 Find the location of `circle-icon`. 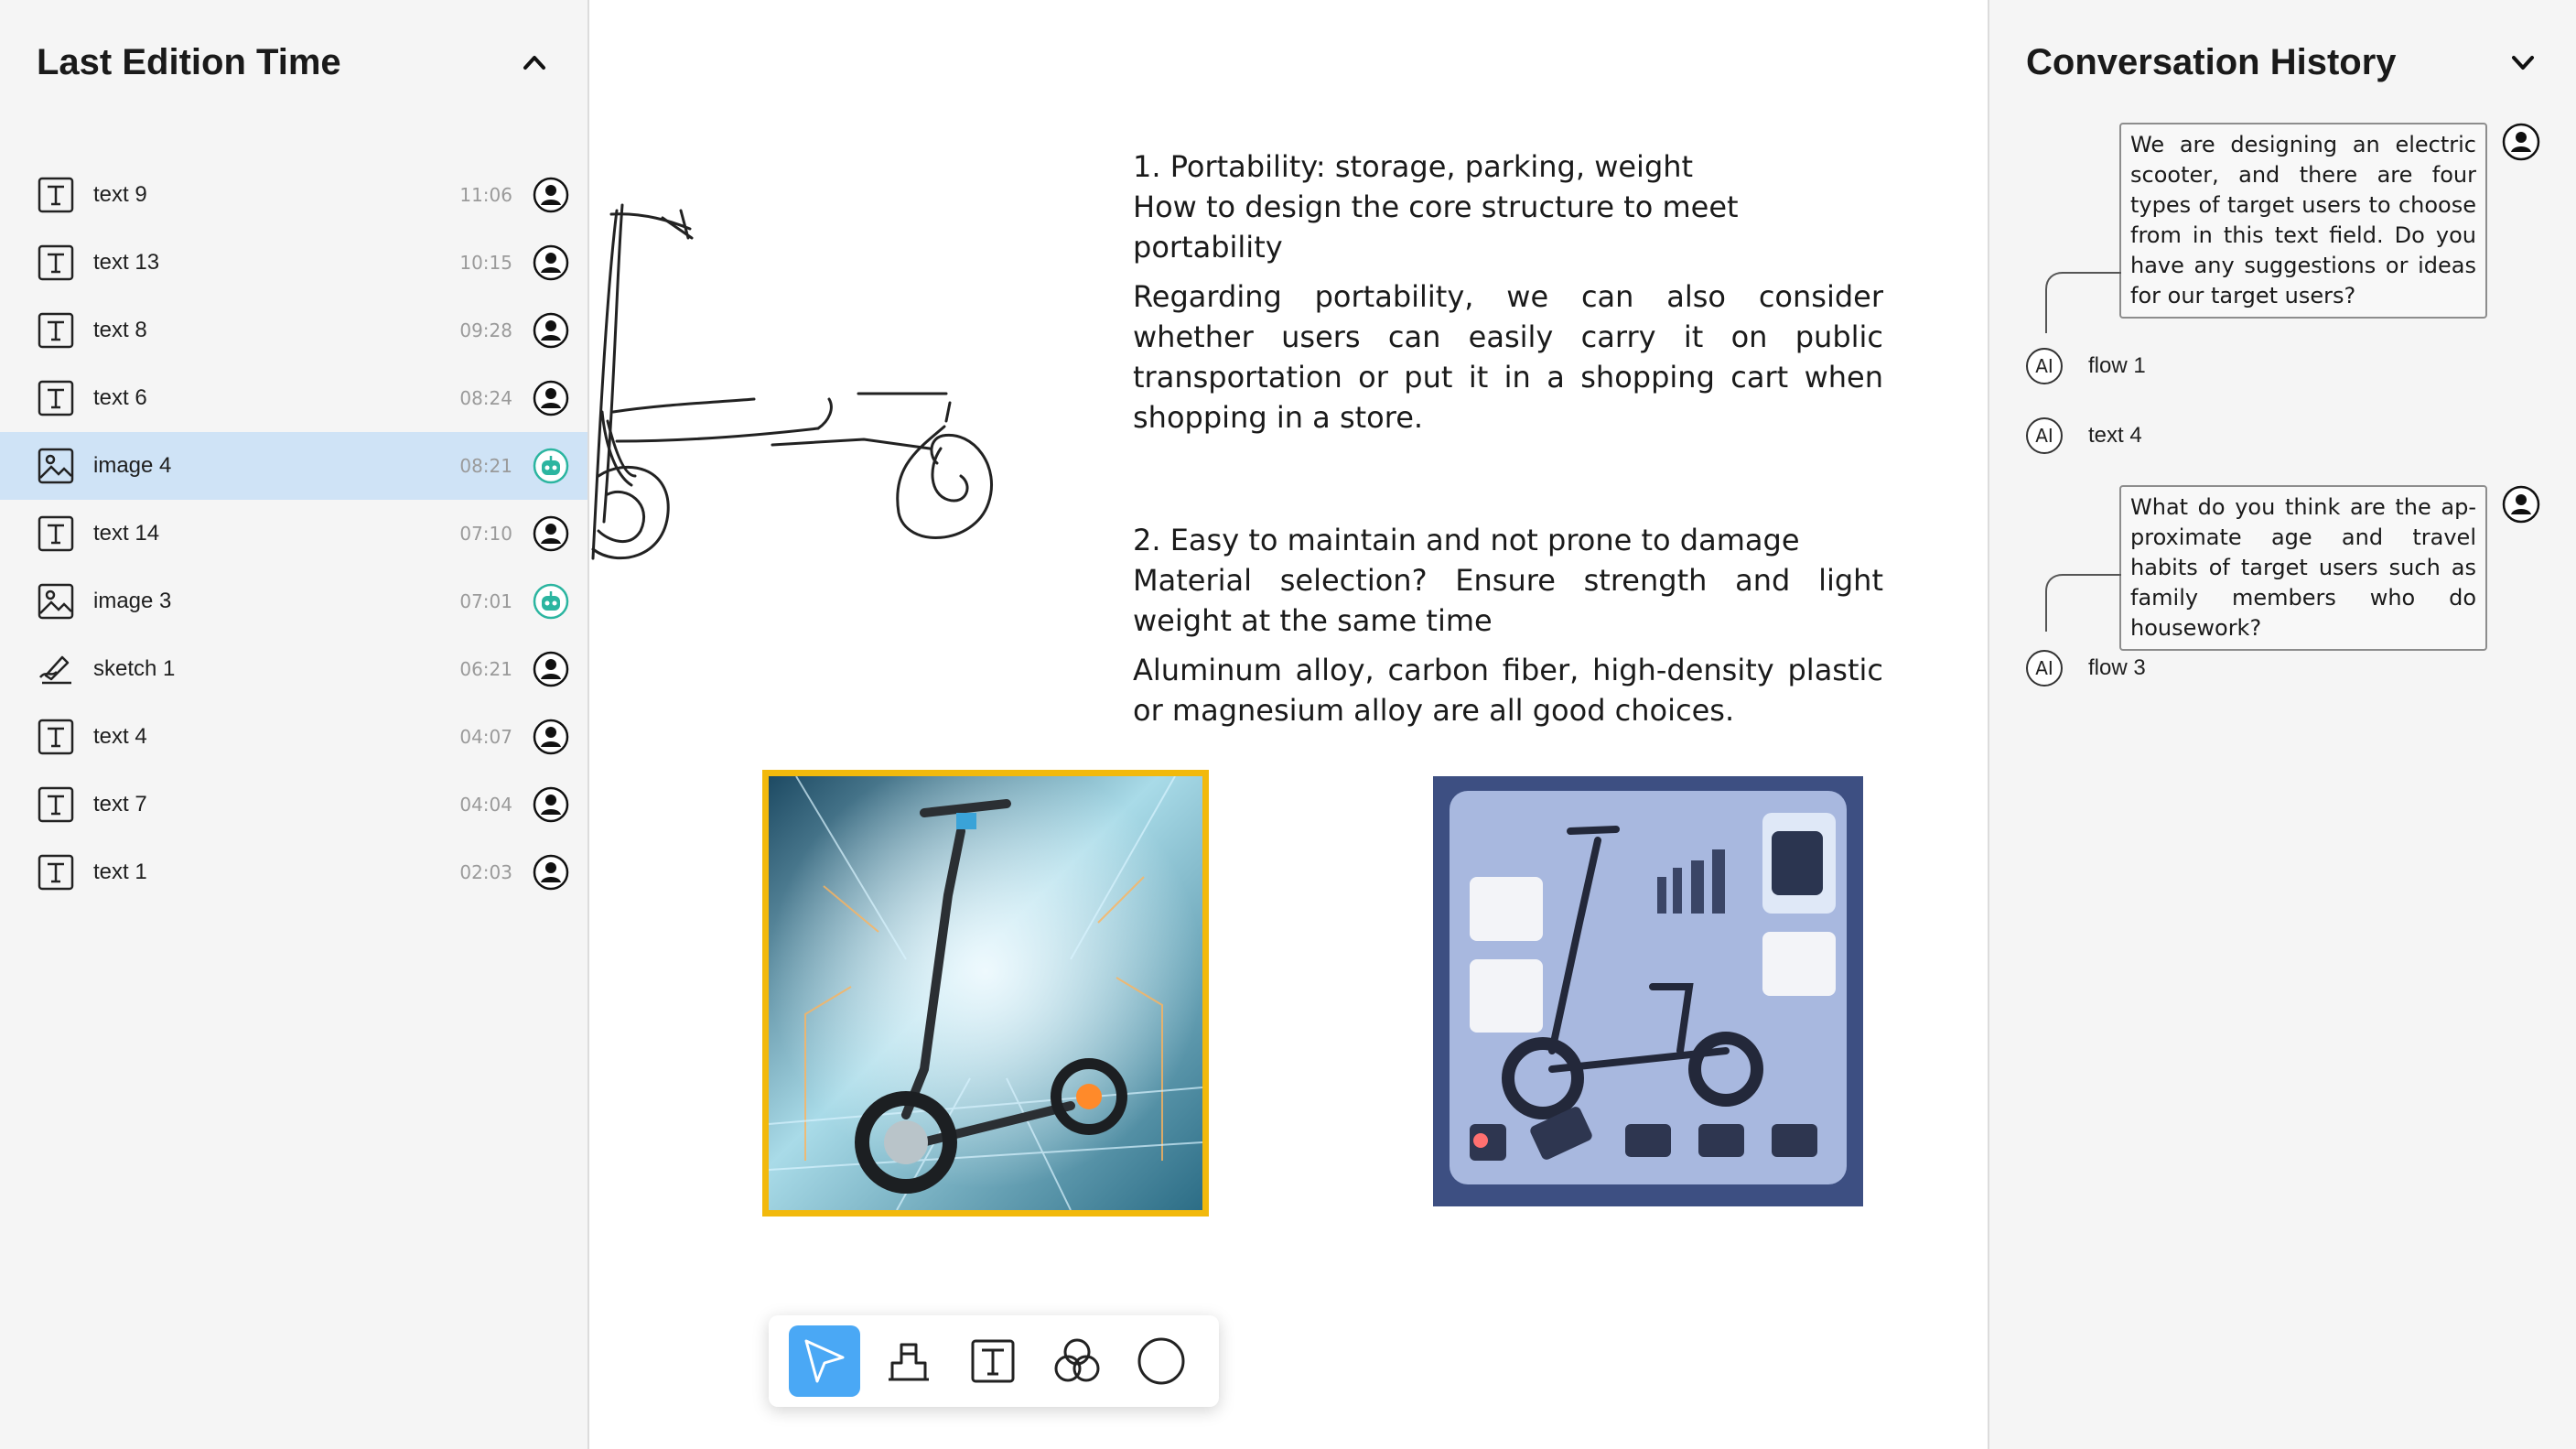

circle-icon is located at coordinates (1161, 1361).